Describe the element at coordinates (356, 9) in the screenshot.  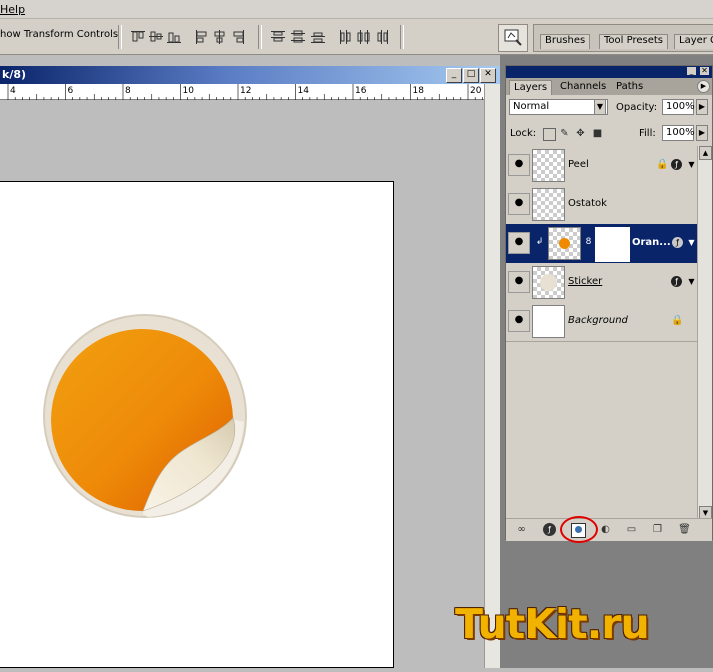
I see `menu-bar: Help` at that location.